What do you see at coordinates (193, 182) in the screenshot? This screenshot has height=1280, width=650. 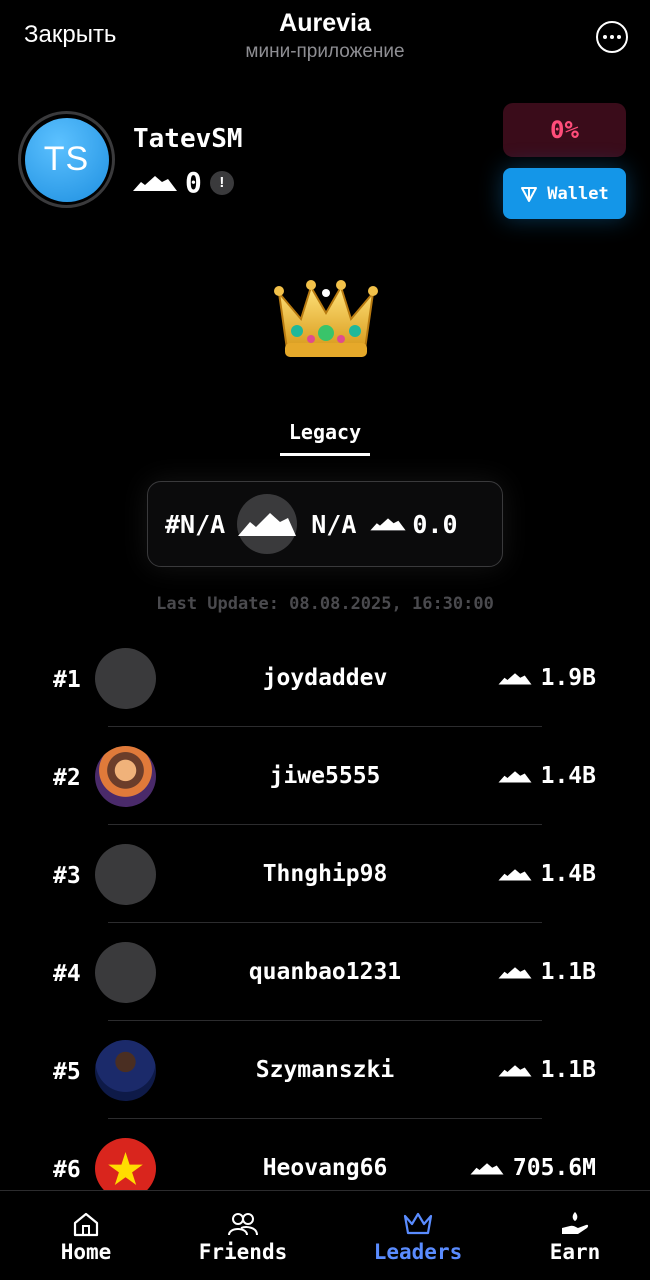 I see `balance-value: 0` at bounding box center [193, 182].